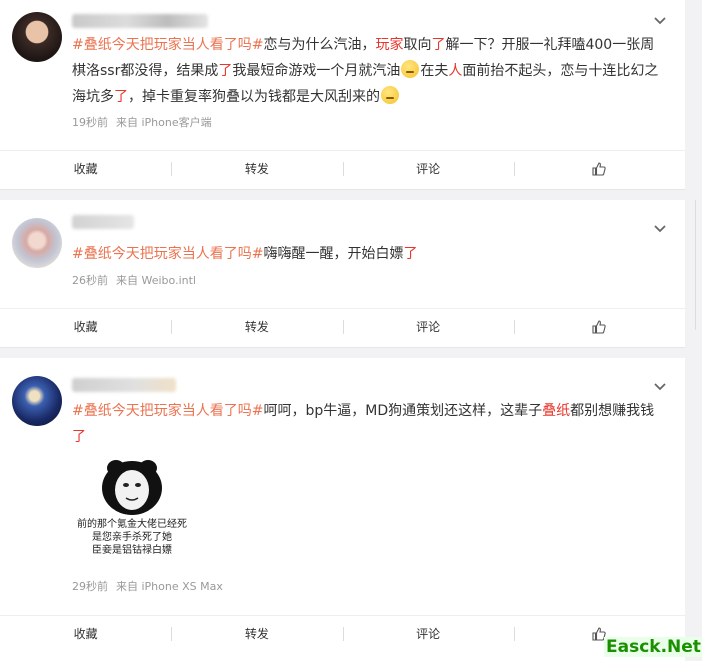 The width and height of the screenshot is (702, 661). I want to click on post-meta: 29秒前 来自 iPhone XS Max, so click(147, 586).